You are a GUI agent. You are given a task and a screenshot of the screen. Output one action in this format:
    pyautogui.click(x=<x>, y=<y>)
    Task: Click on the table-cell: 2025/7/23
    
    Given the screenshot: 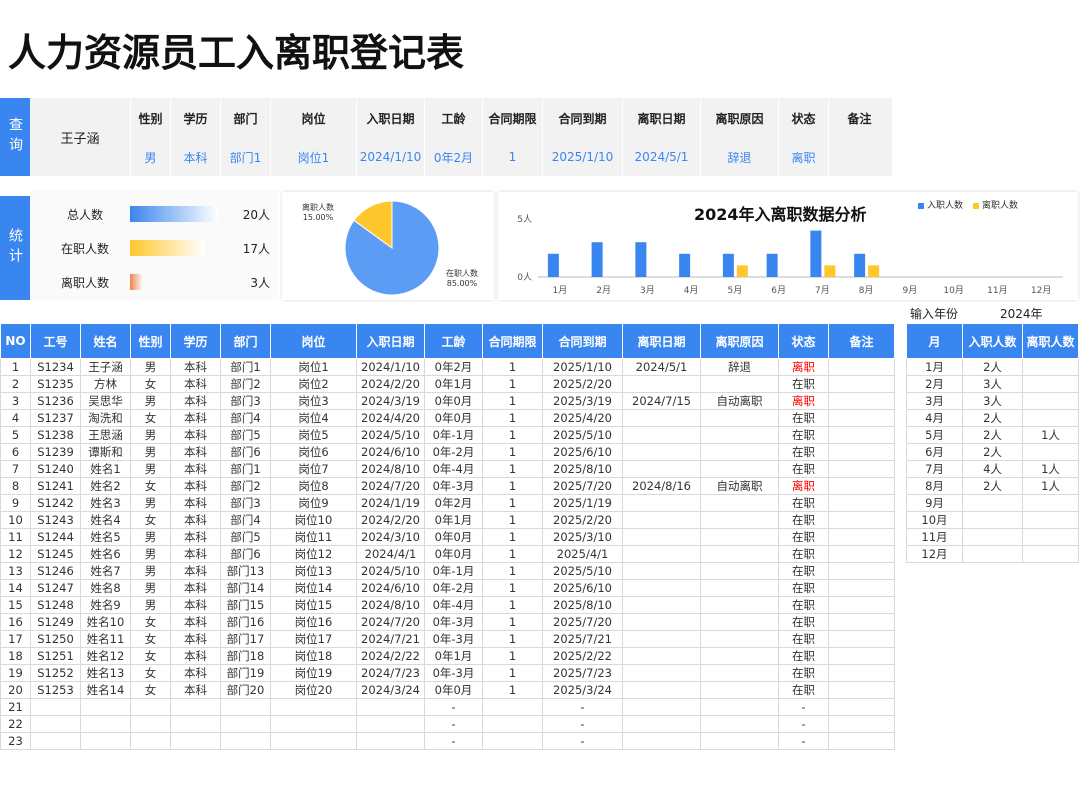 What is the action you would take?
    pyautogui.click(x=582, y=673)
    